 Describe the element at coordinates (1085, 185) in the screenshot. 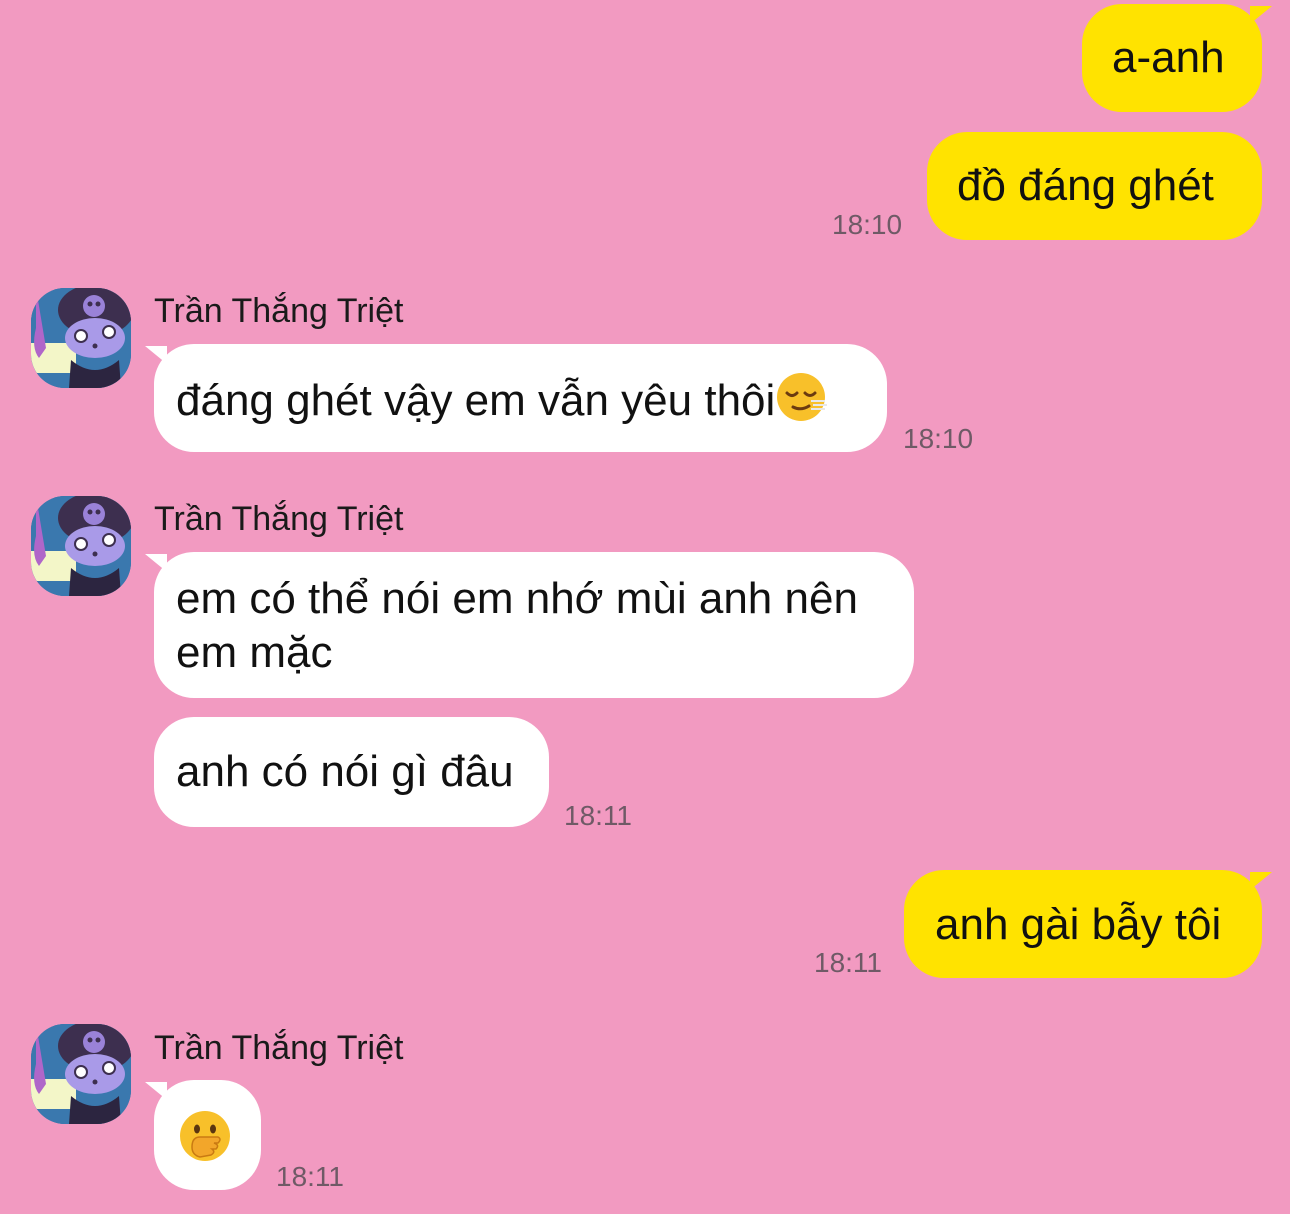

I see `message-text: đồ đáng ghét` at that location.